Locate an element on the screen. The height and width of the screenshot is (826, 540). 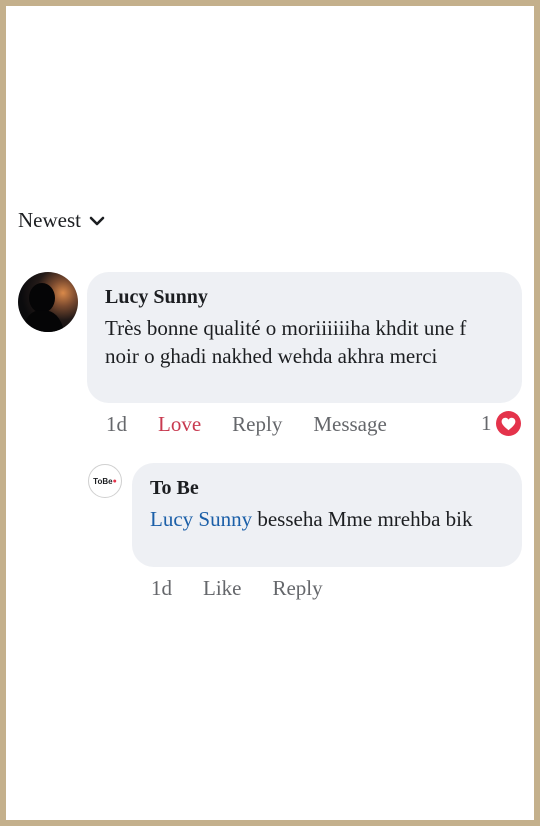
avatar: ToBe ● is located at coordinates (105, 481).